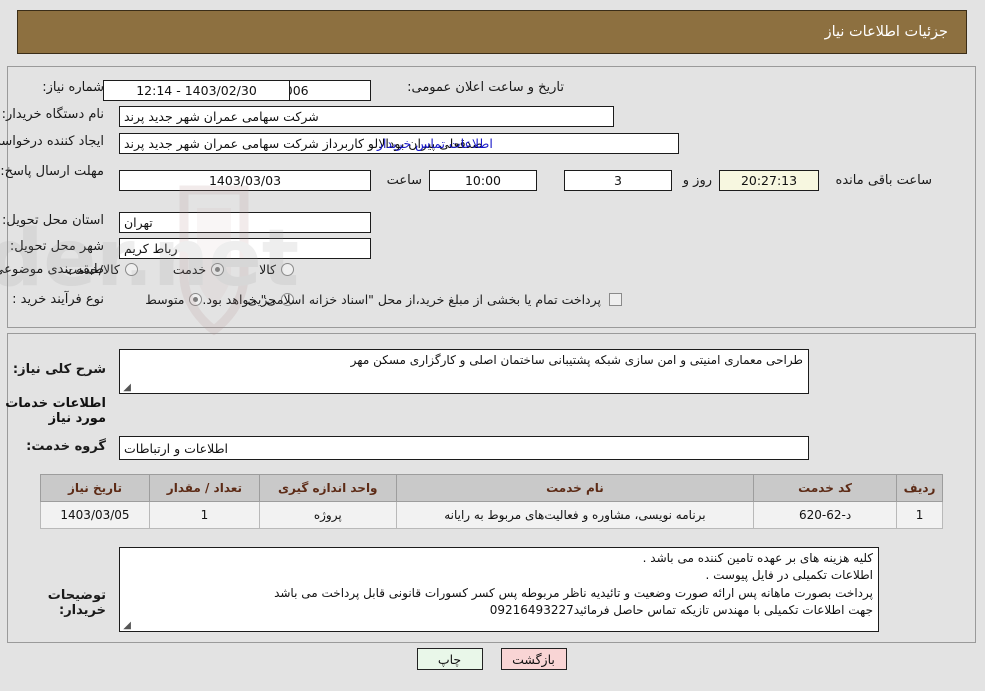  I want to click on print-button: چاپ, so click(450, 659).